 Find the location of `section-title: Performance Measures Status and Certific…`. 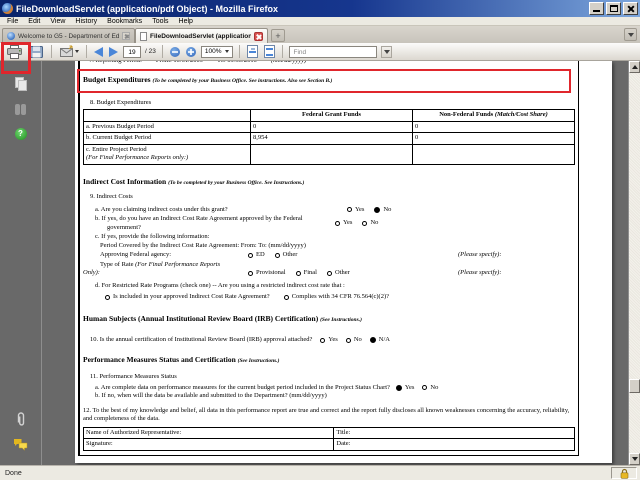

section-title: Performance Measures Status and Certific… is located at coordinates (159, 359).